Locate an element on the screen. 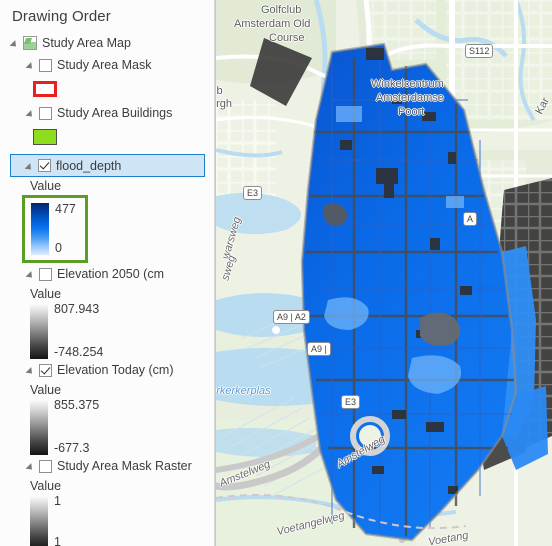 The height and width of the screenshot is (546, 552). legend-symbol-study-area-buildings is located at coordinates (107, 137).